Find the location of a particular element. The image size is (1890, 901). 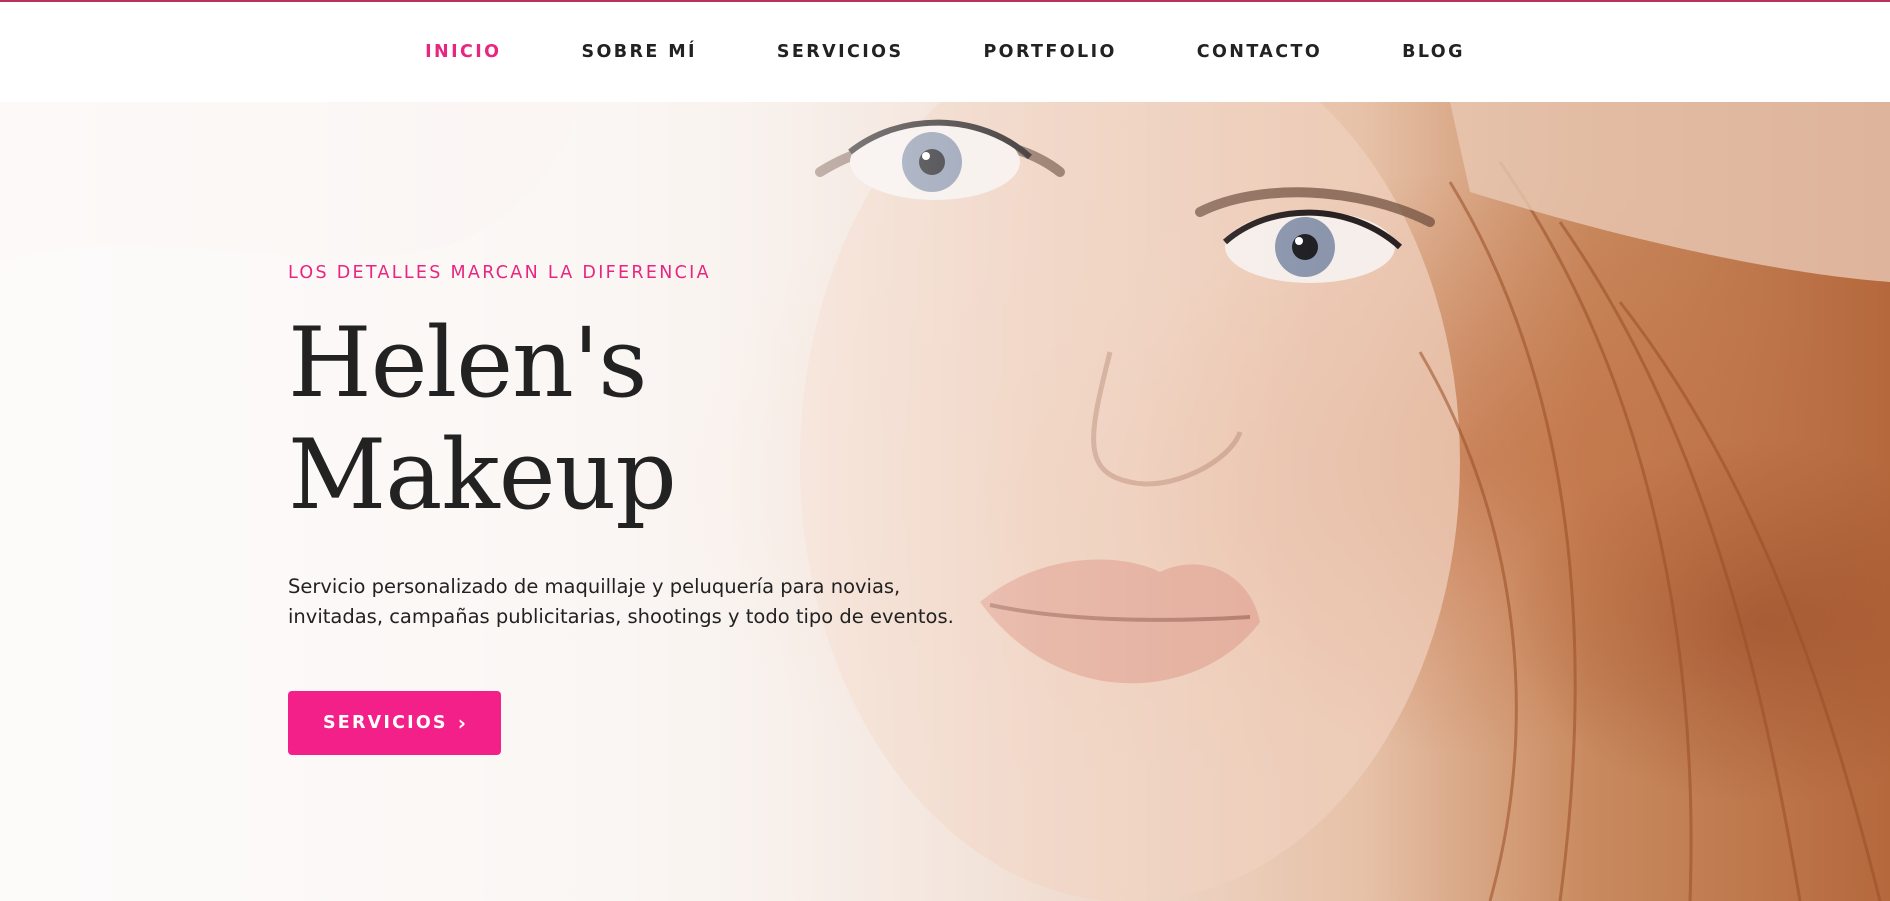

servicios-button: SERVICIOS › is located at coordinates (394, 723).